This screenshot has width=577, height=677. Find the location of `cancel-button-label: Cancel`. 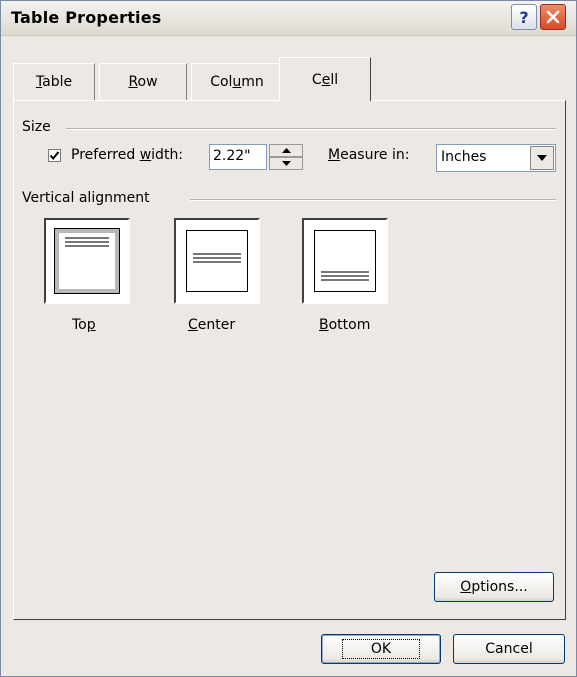

cancel-button-label: Cancel is located at coordinates (509, 649).